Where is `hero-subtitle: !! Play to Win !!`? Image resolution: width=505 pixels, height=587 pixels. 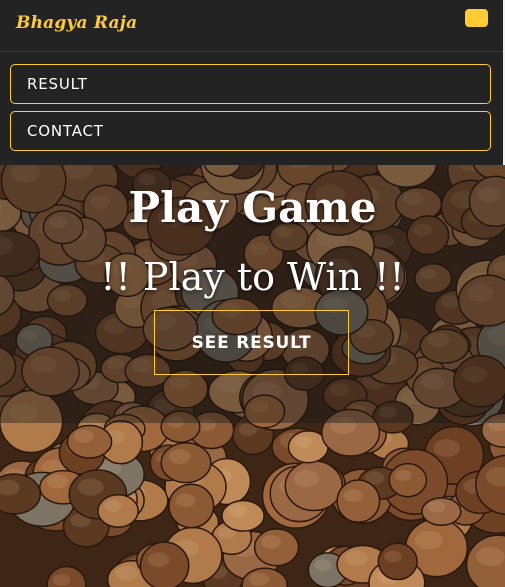
hero-subtitle: !! Play to Win !! is located at coordinates (252, 277).